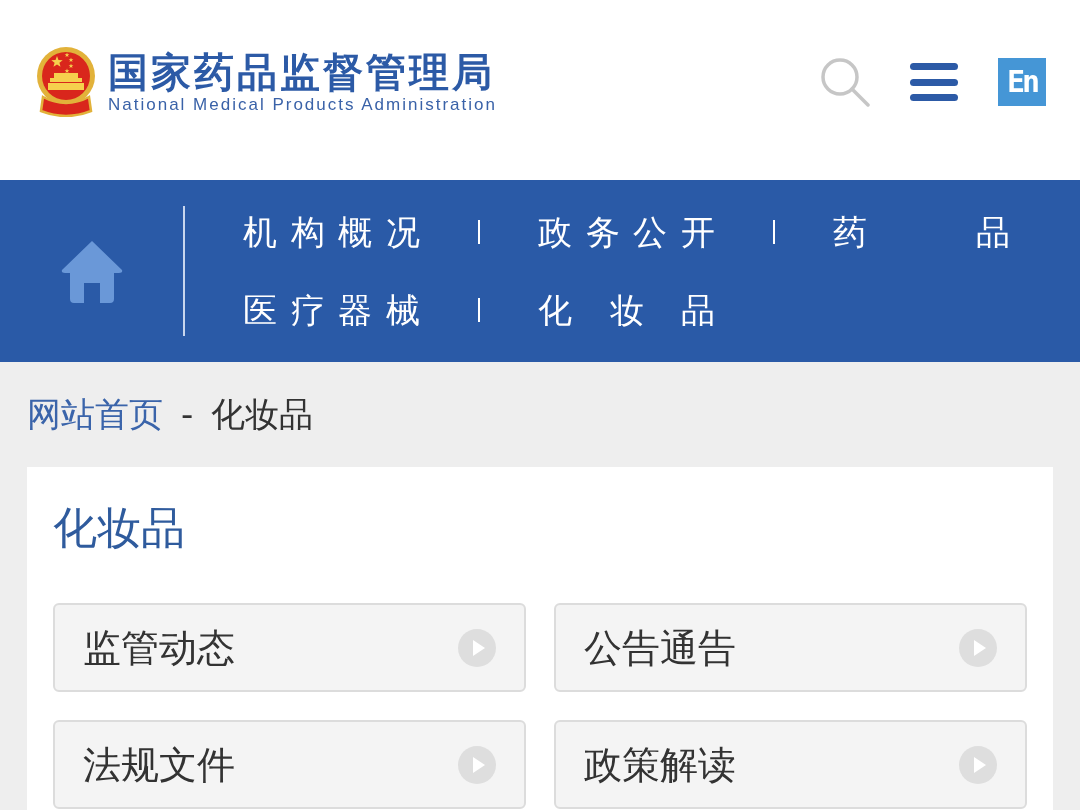  Describe the element at coordinates (626, 232) in the screenshot. I see `nav-link: 政务公开` at that location.